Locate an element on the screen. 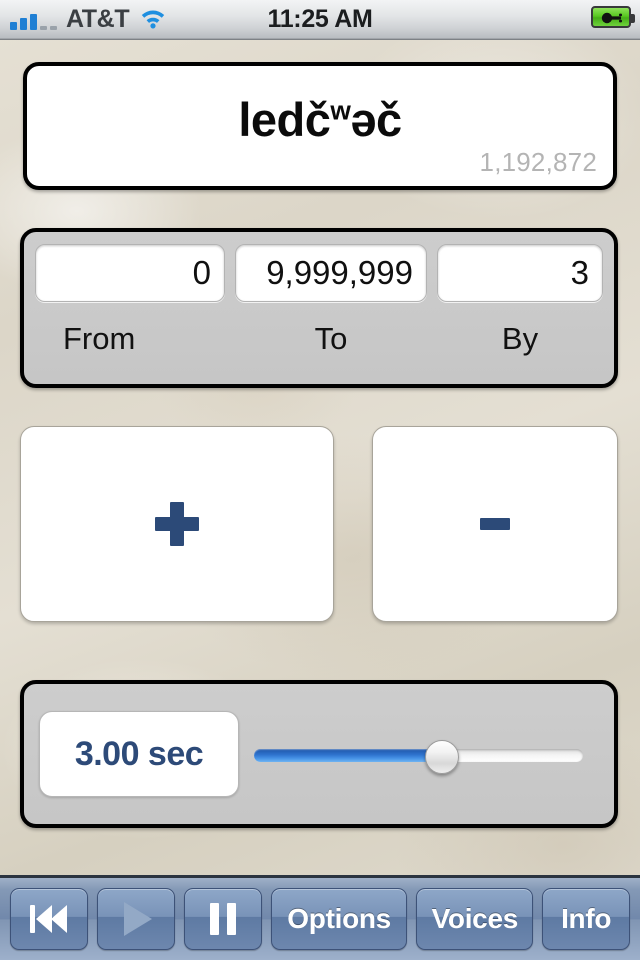  status-bar: AT&T 11:25 AM is located at coordinates (320, 20).